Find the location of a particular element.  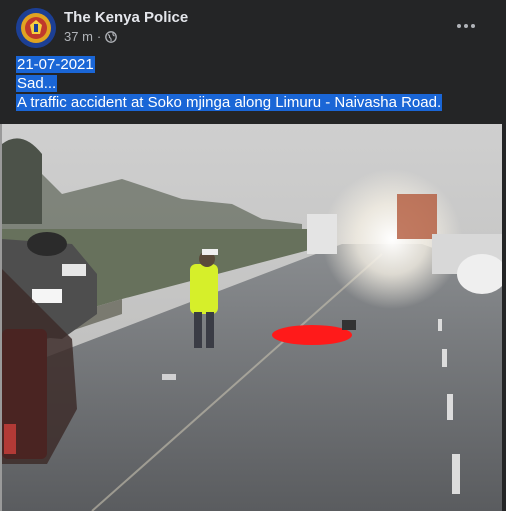

post-meta: 37 m · is located at coordinates (91, 36).